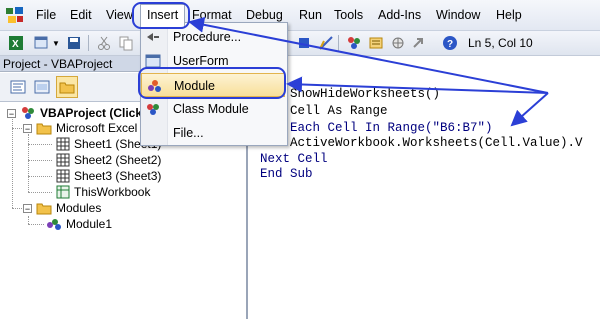 The height and width of the screenshot is (319, 600). Describe the element at coordinates (153, 61) in the screenshot. I see `userform-icon` at that location.